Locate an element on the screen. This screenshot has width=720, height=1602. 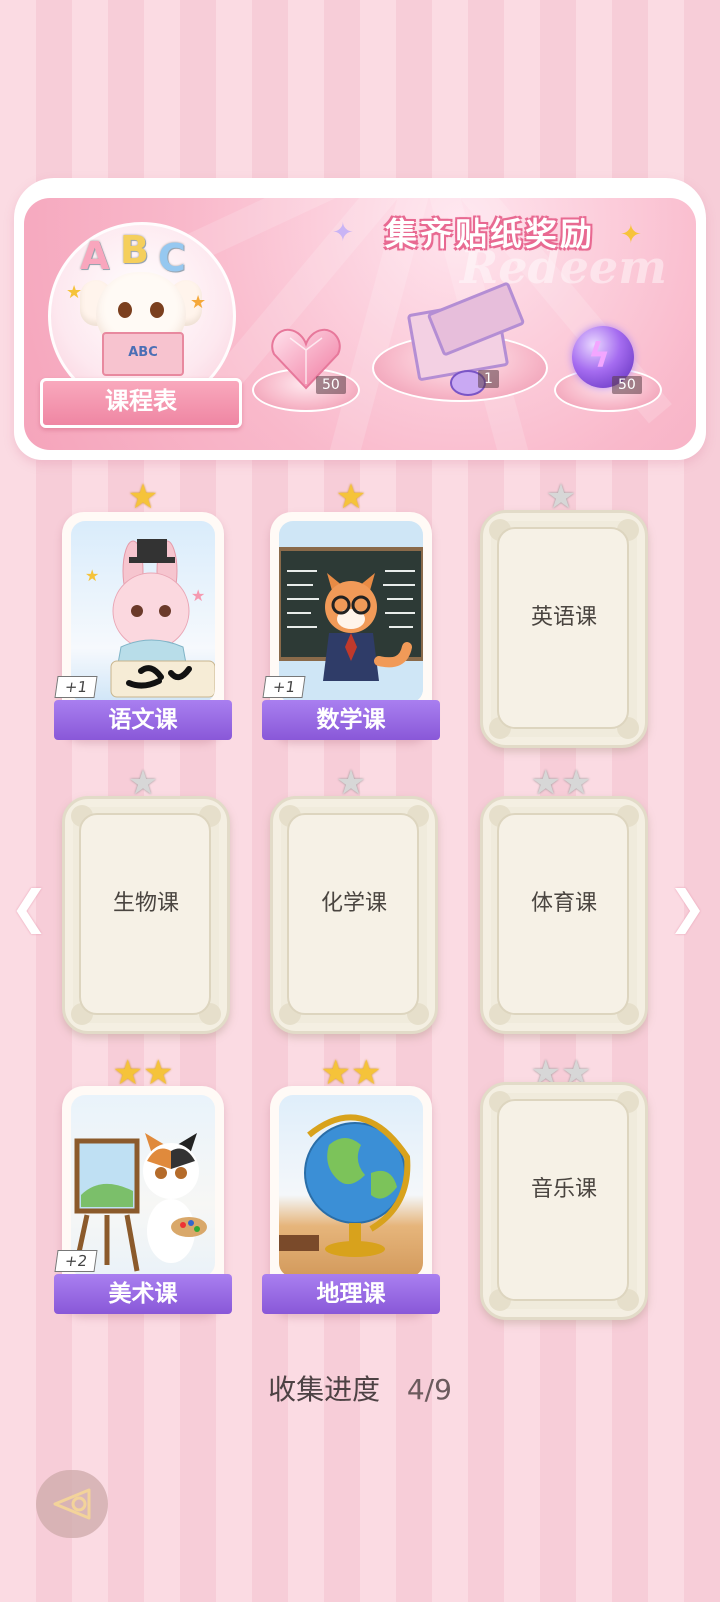
locked-card-chemistry: 化学课 is located at coordinates (354, 915).